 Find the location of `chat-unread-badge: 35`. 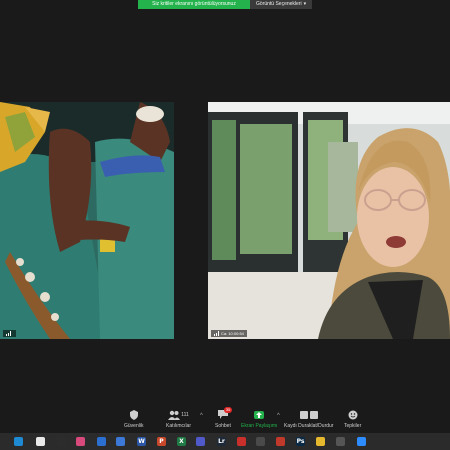

chat-unread-badge: 35 is located at coordinates (228, 410).